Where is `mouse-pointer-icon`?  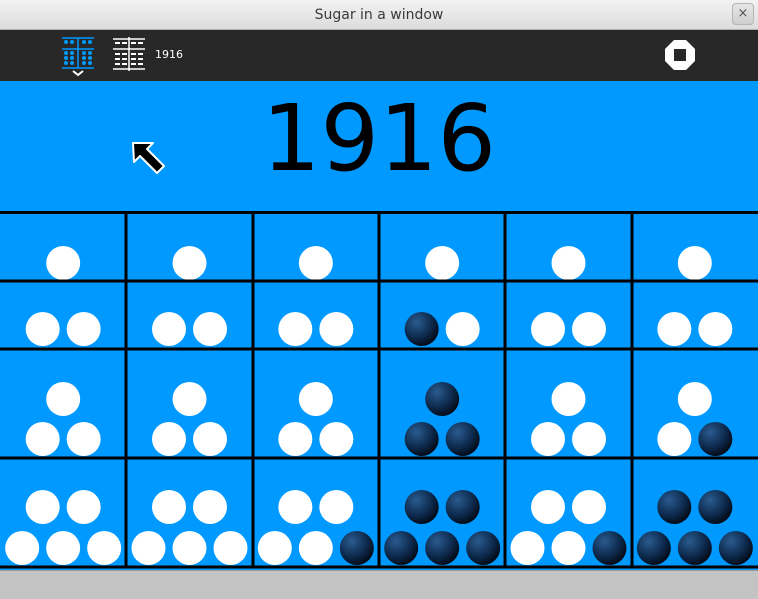 mouse-pointer-icon is located at coordinates (149, 161).